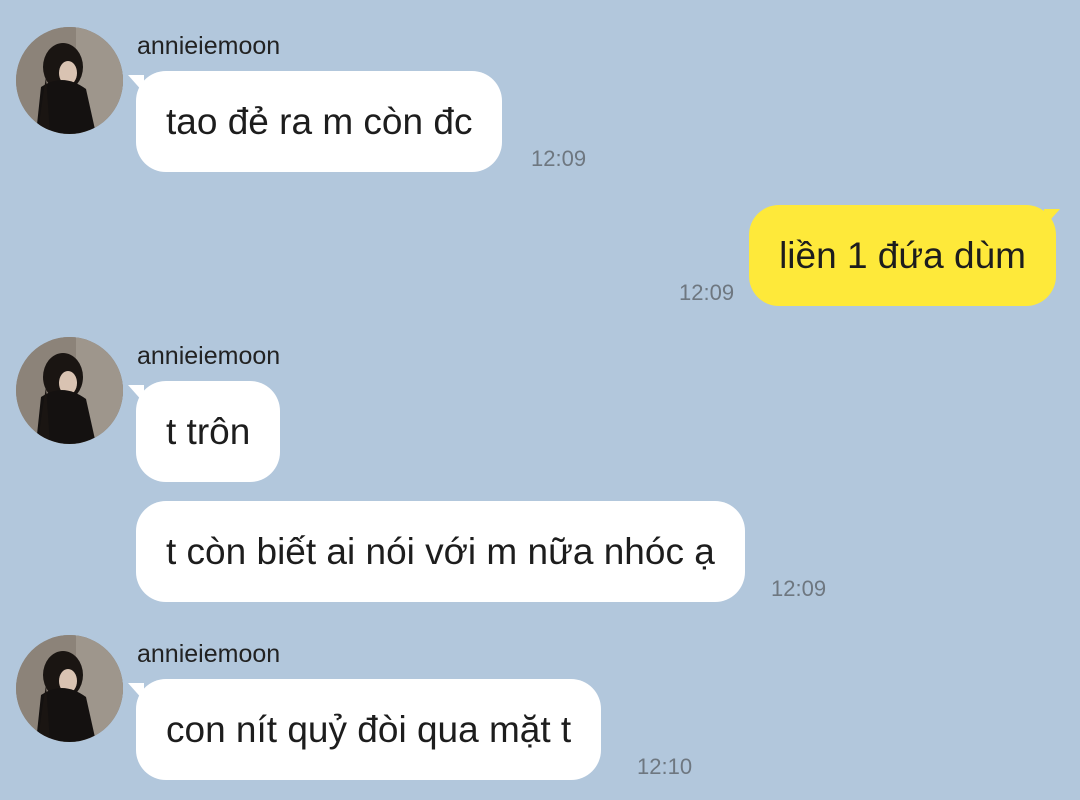 Image resolution: width=1080 pixels, height=800 pixels. What do you see at coordinates (665, 766) in the screenshot?
I see `message-time: 12:10` at bounding box center [665, 766].